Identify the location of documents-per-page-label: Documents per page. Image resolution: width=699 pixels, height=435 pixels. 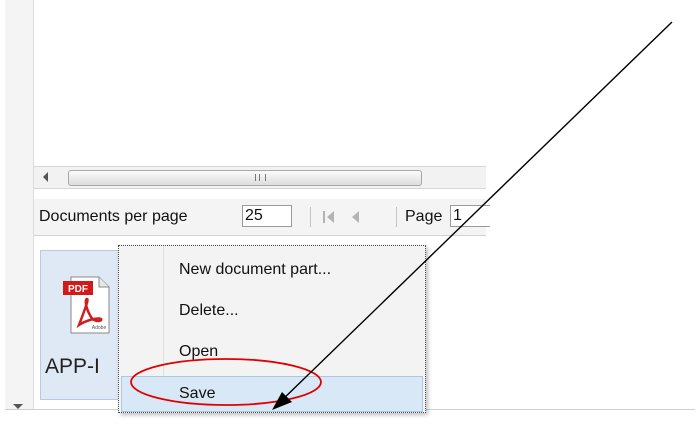
(113, 216).